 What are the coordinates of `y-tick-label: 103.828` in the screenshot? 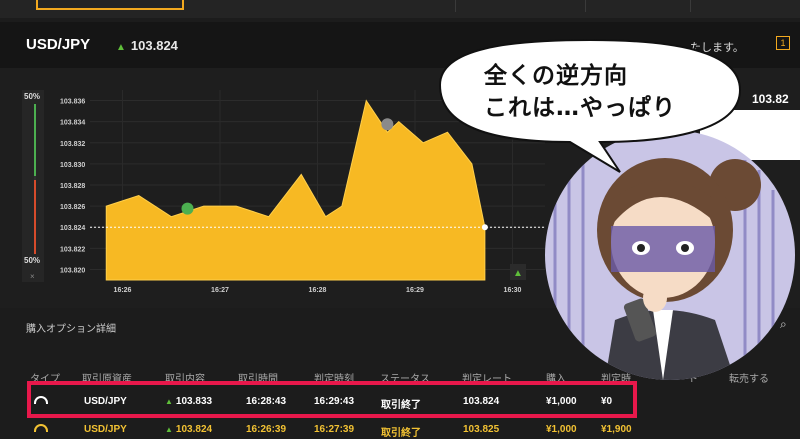 It's located at (72, 186).